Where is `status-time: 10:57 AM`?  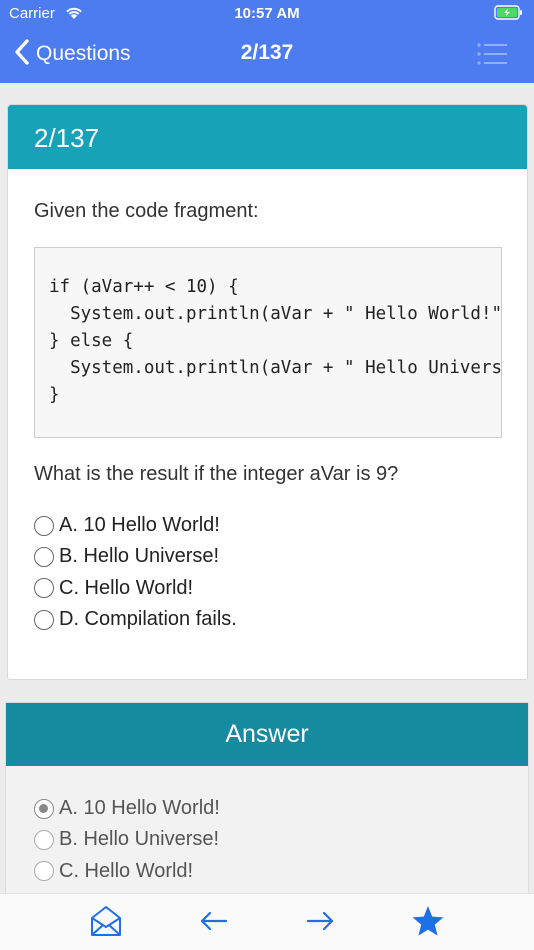 status-time: 10:57 AM is located at coordinates (267, 13).